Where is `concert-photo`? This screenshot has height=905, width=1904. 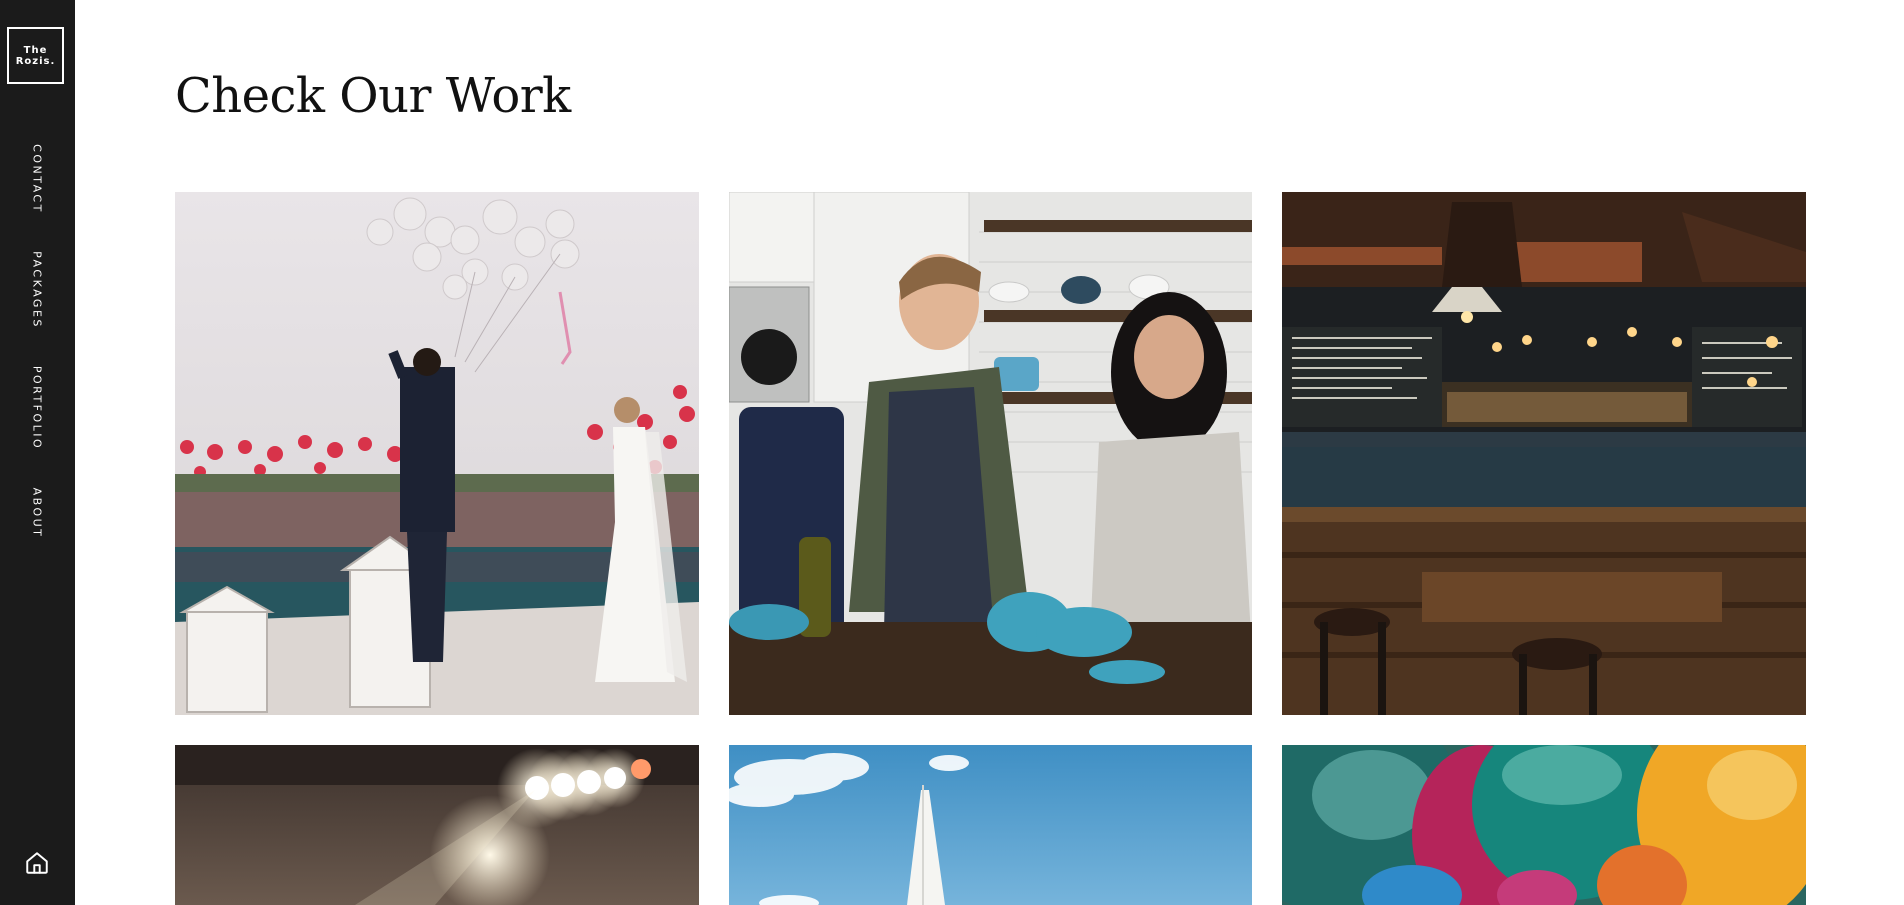 concert-photo is located at coordinates (437, 825).